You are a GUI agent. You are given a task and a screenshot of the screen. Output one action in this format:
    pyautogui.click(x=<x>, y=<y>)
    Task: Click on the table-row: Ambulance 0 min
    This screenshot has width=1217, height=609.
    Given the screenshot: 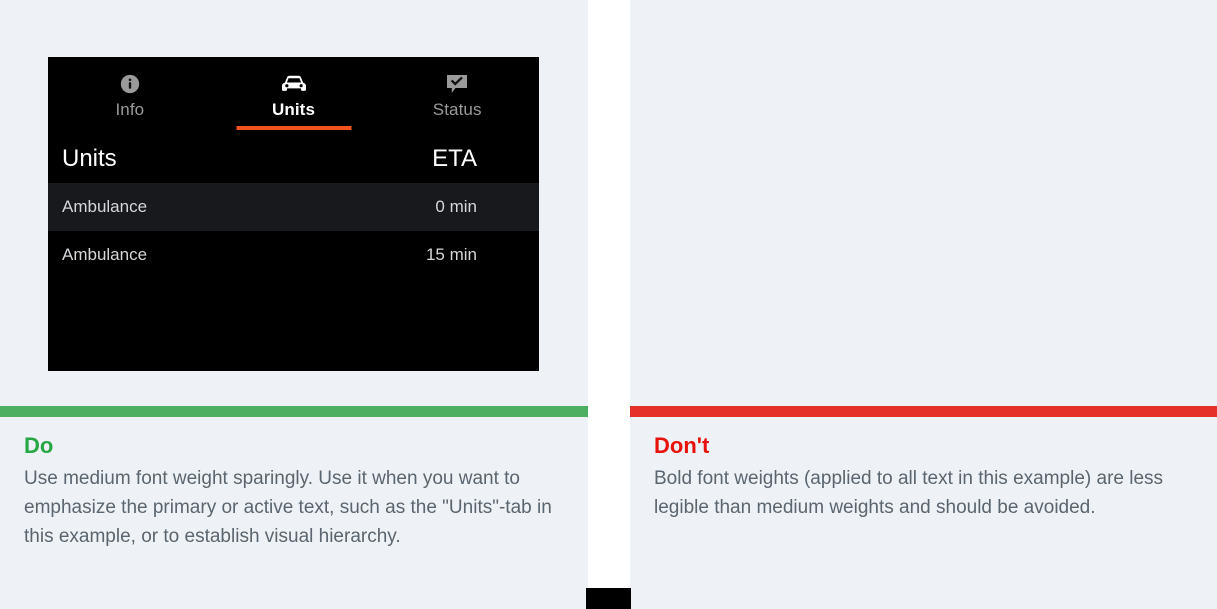 What is the action you would take?
    pyautogui.click(x=293, y=207)
    